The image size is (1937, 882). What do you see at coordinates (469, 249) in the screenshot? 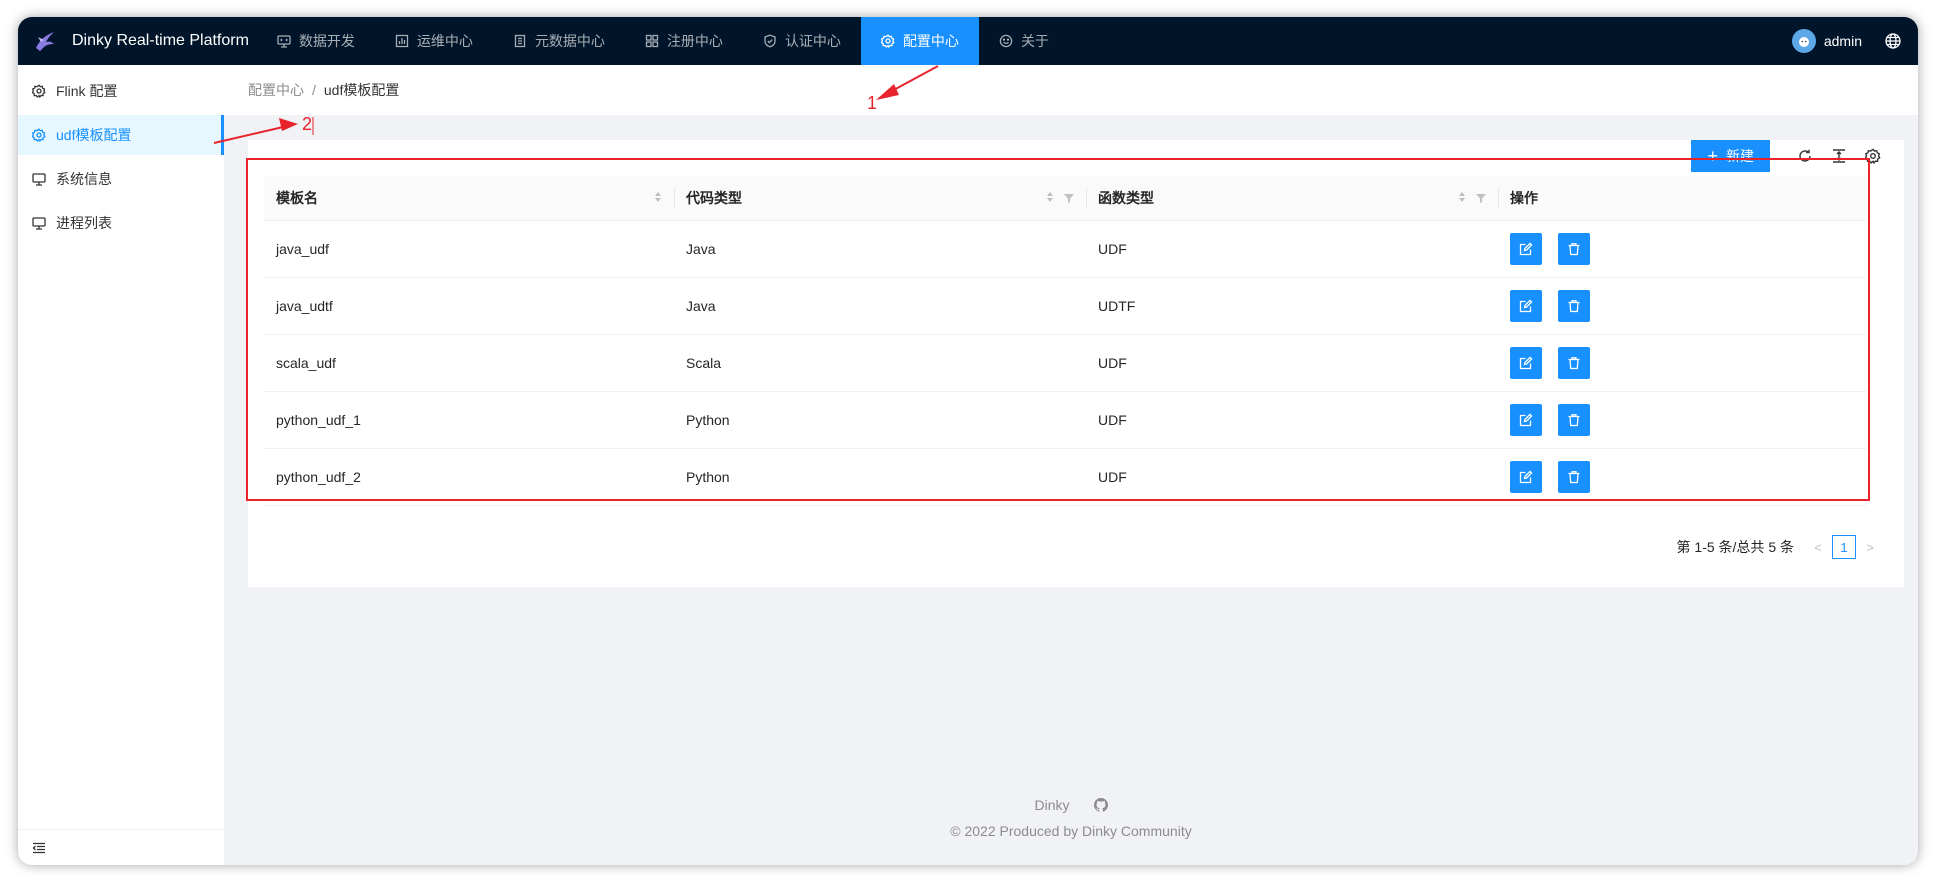
I see `cell-template-name: java_udf` at bounding box center [469, 249].